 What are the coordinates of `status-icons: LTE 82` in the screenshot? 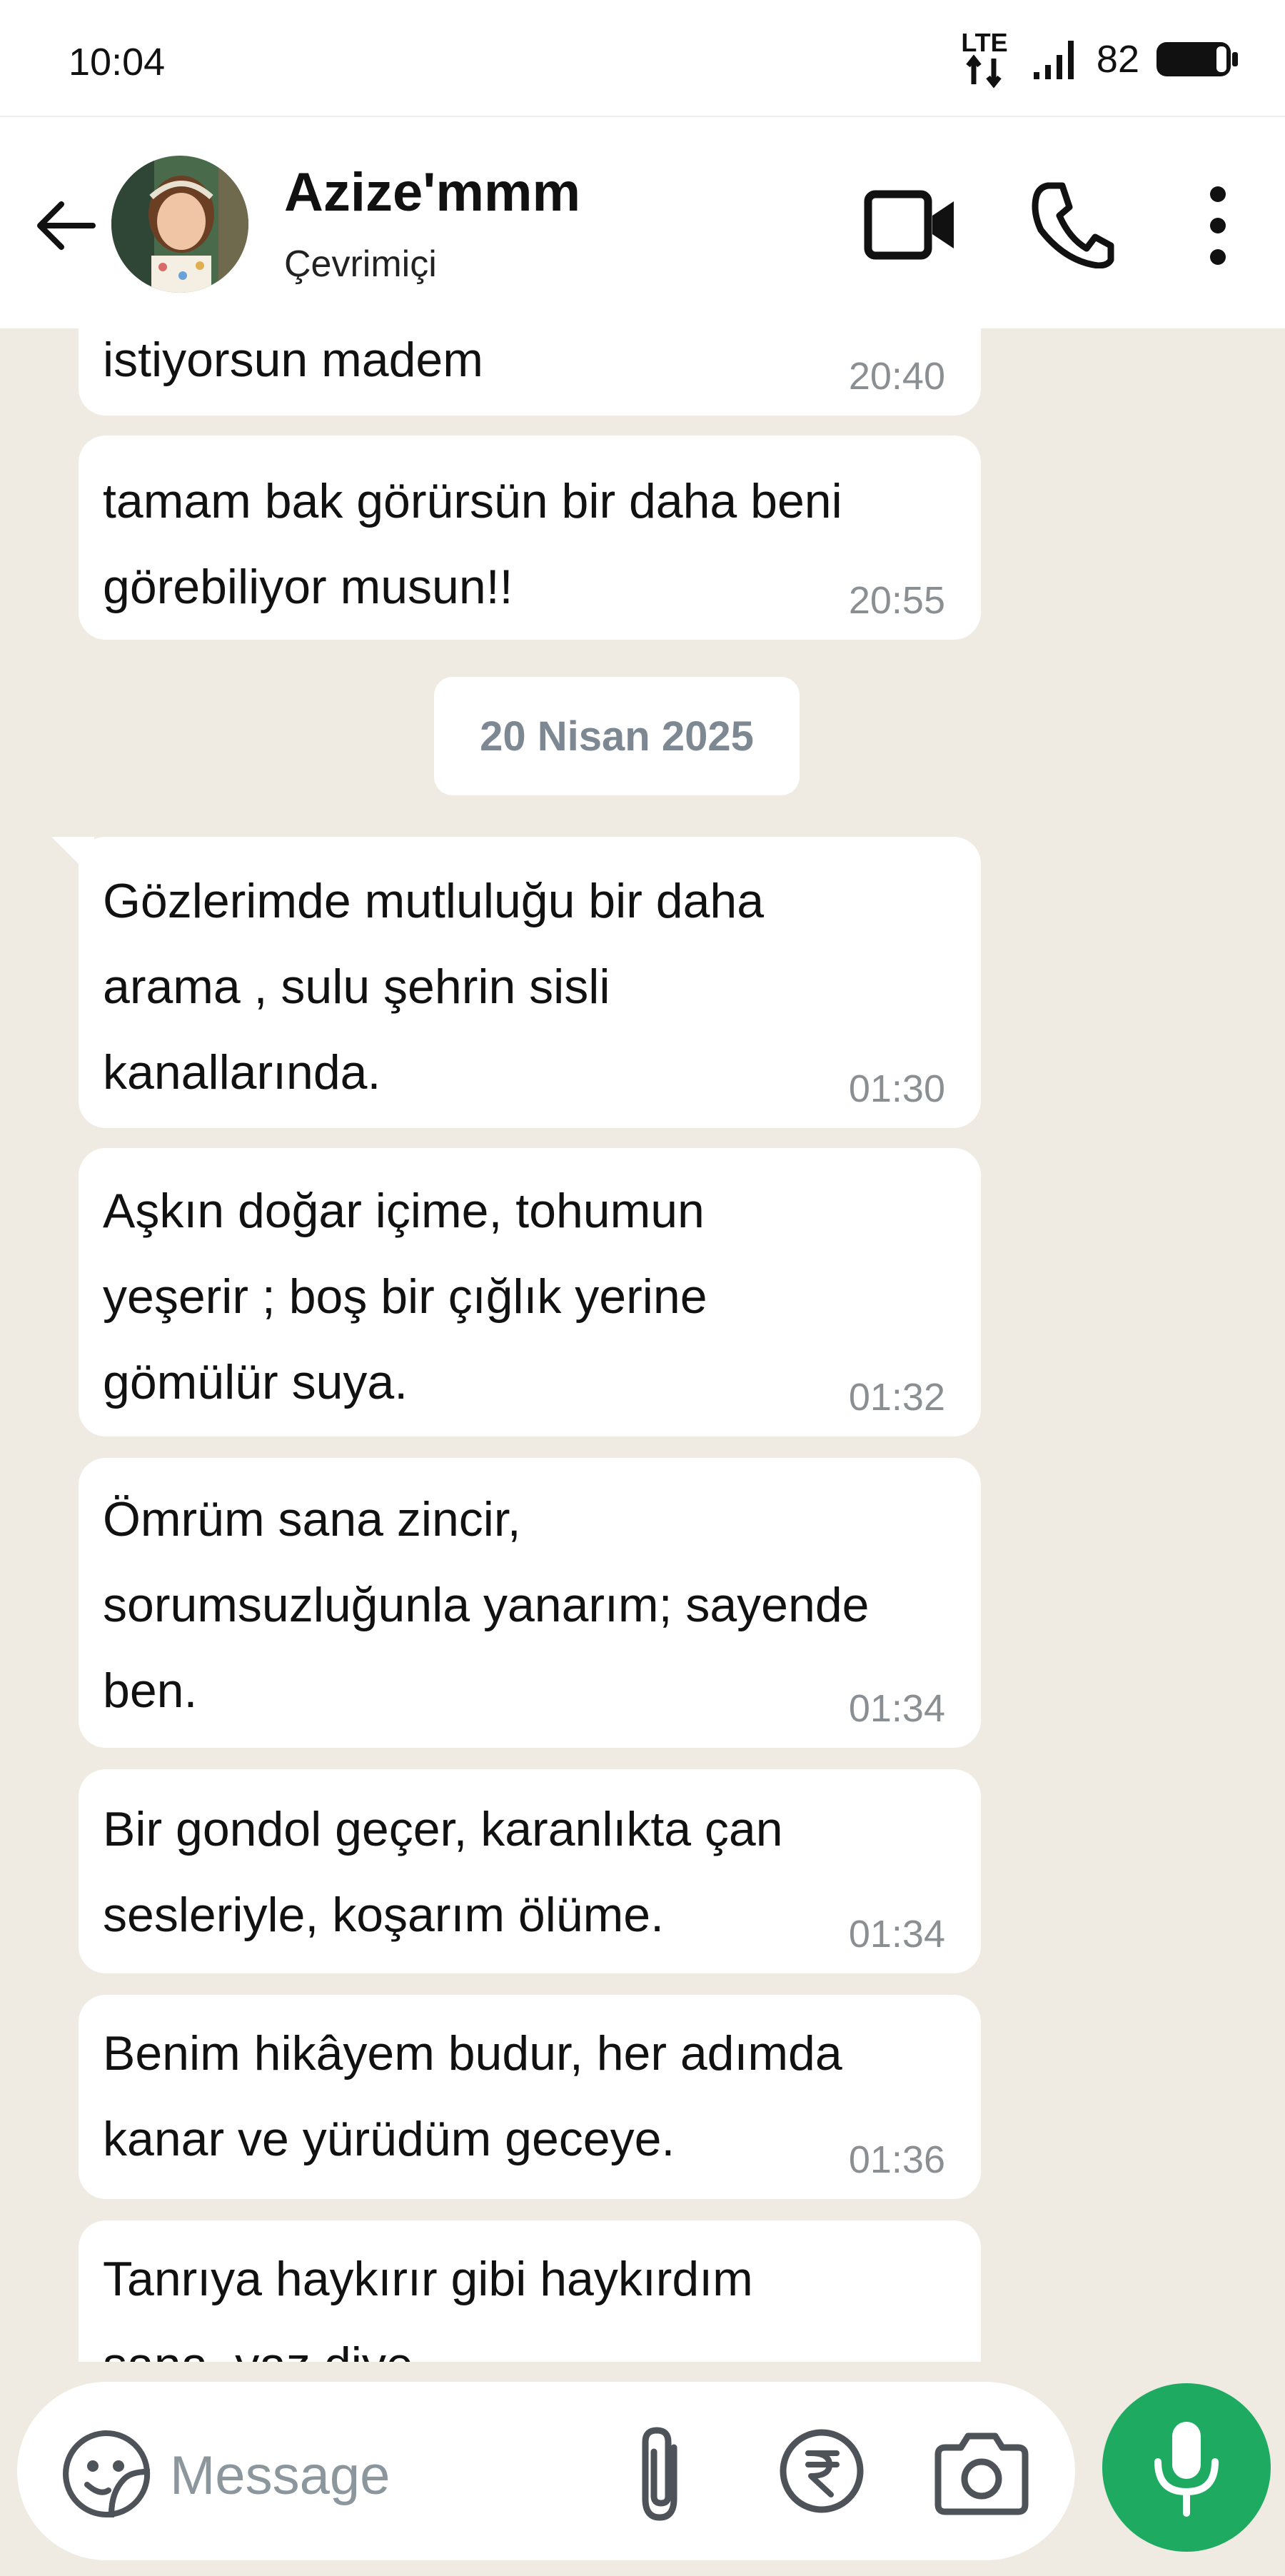 It's located at (1095, 59).